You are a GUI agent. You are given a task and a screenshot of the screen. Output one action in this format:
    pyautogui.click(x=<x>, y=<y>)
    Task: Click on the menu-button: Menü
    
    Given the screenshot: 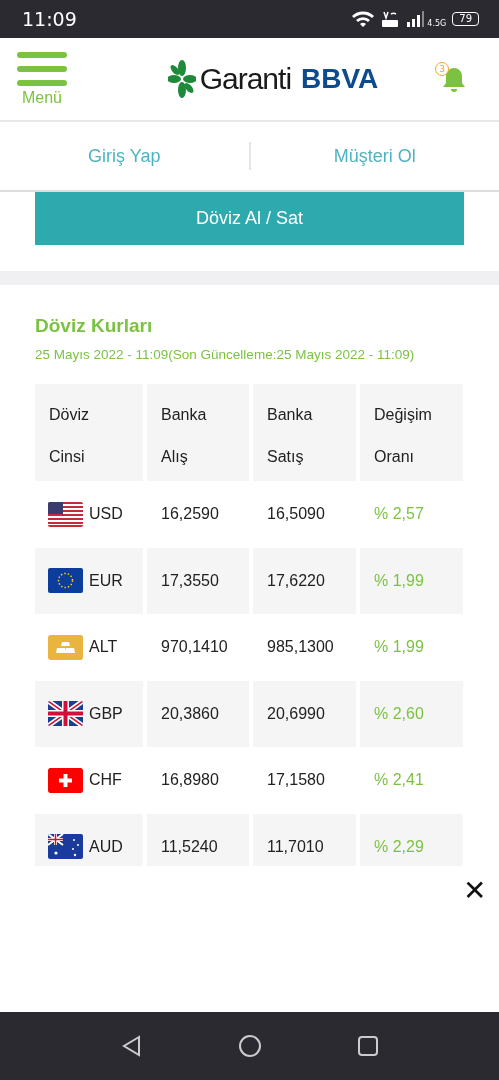 What is the action you would take?
    pyautogui.click(x=42, y=79)
    